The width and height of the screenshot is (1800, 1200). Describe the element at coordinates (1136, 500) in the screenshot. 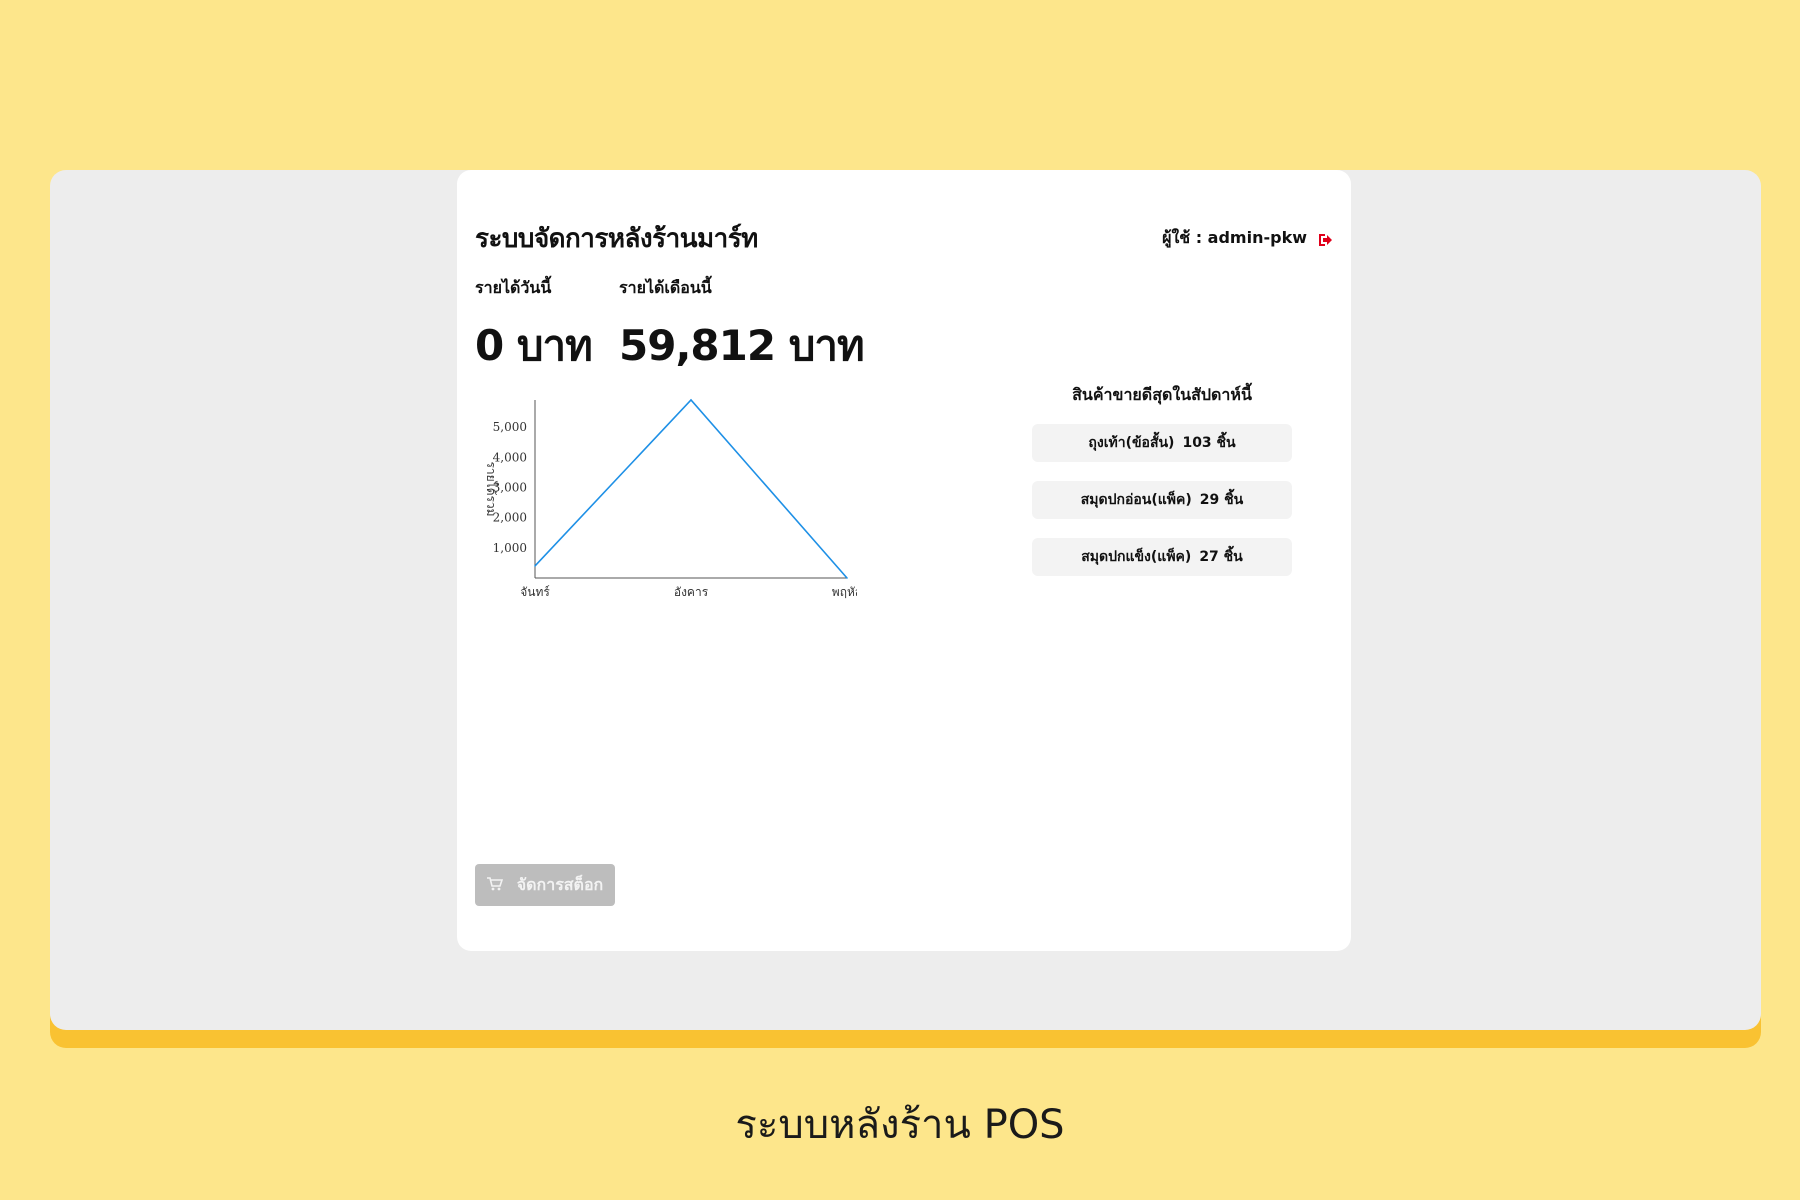

I see `best-seller-name: สมุดปกอ่อน(แพ็ค)` at that location.